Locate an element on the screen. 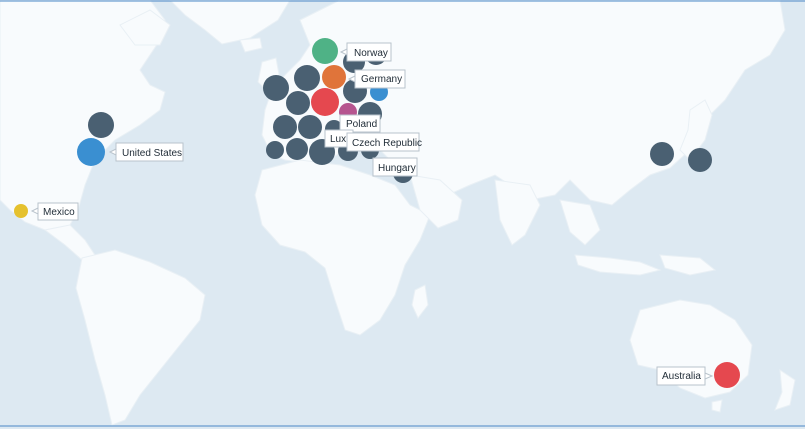 The image size is (805, 429). svg-text: Australia is located at coordinates (681, 376).